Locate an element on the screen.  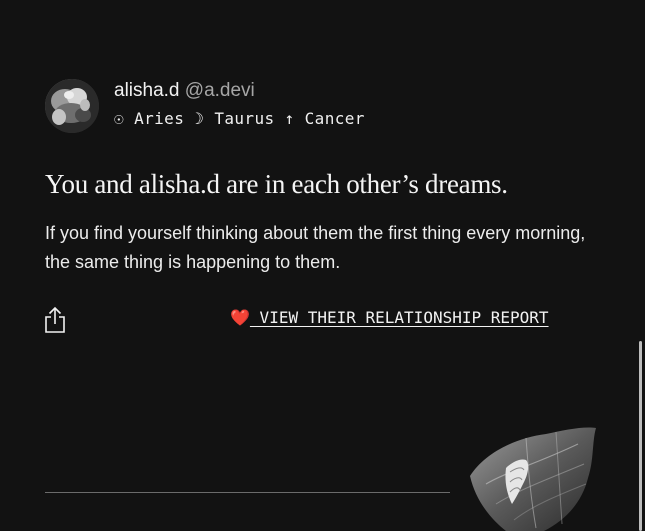
username: alisha.d is located at coordinates (147, 90).